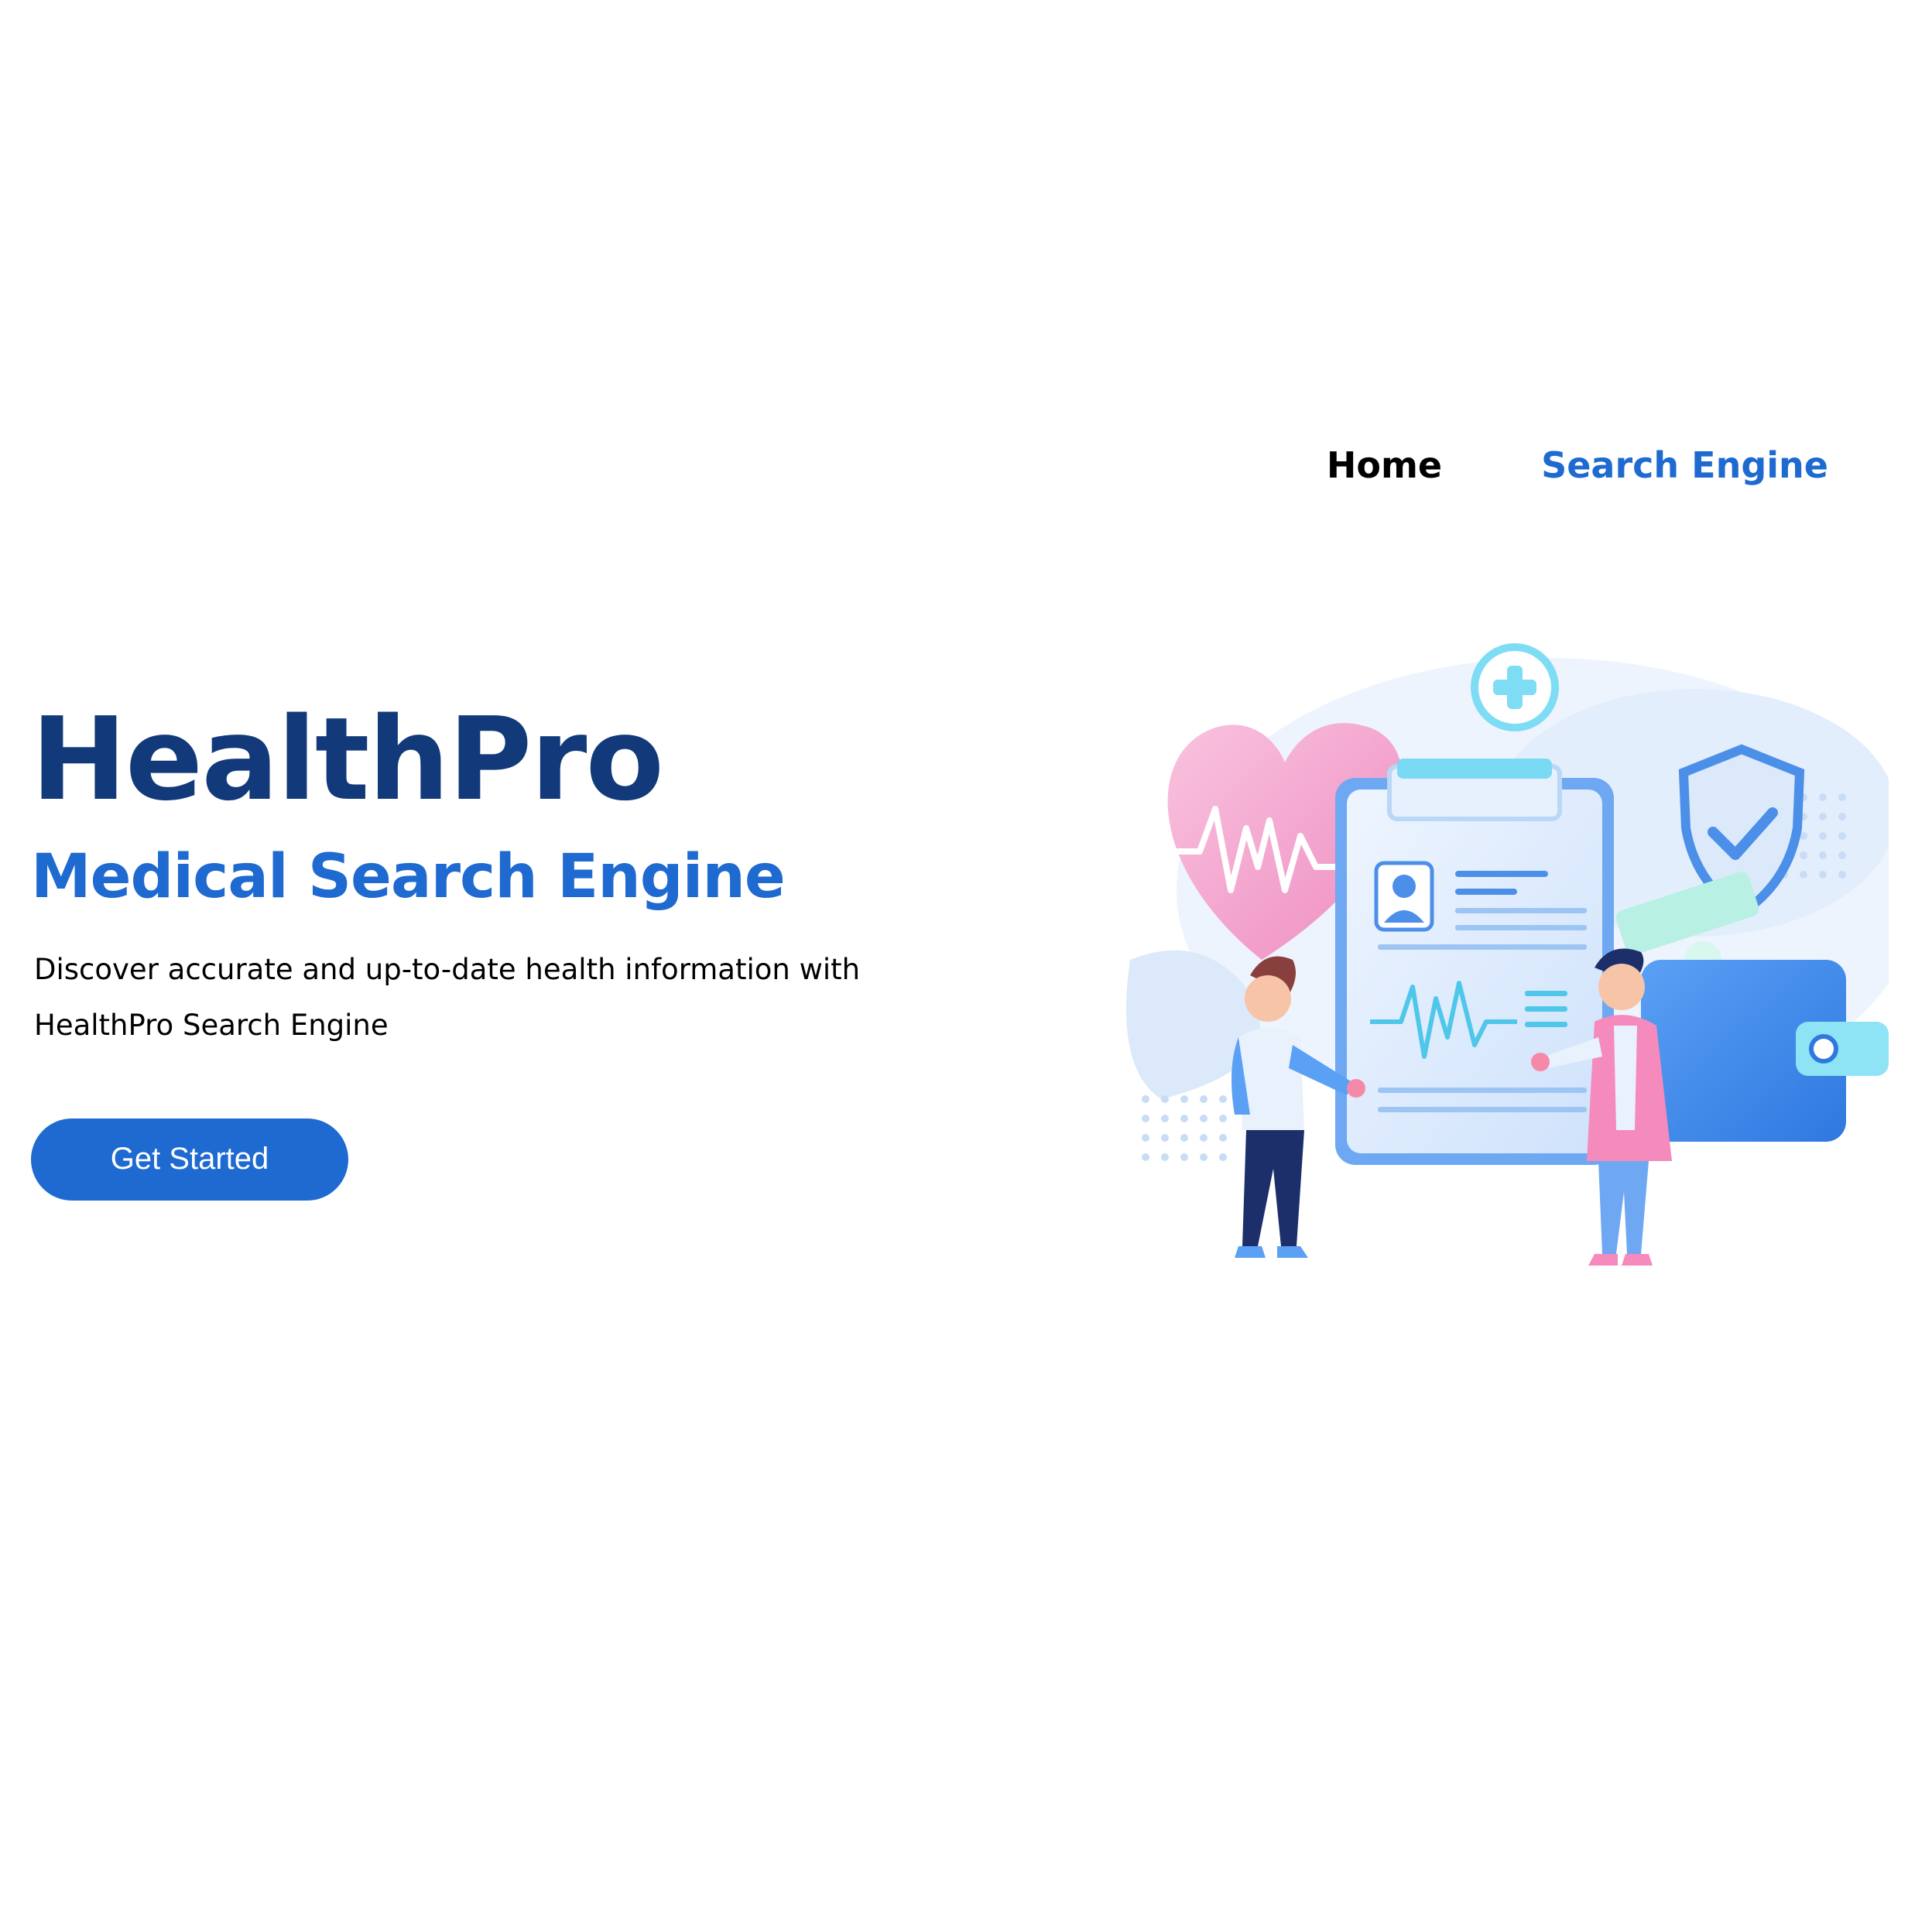 This screenshot has width=1932, height=1932. I want to click on clipboard-icon, so click(1474, 962).